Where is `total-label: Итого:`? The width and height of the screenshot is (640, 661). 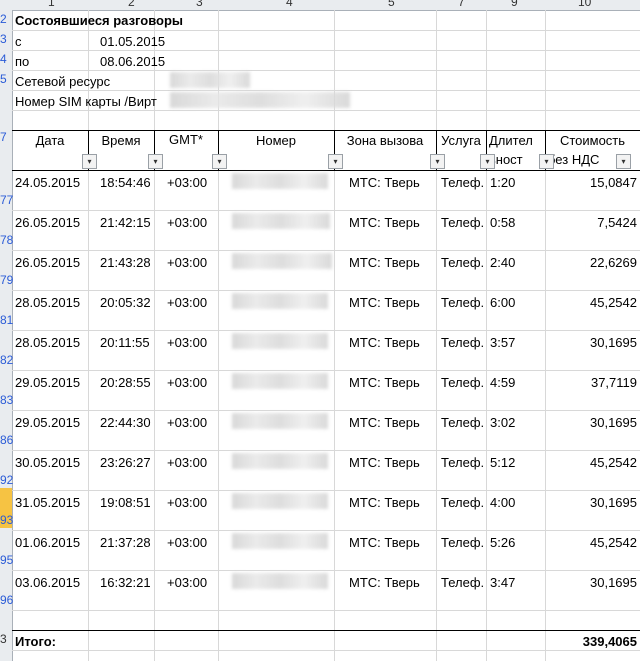
total-label: Итого: is located at coordinates (35, 641).